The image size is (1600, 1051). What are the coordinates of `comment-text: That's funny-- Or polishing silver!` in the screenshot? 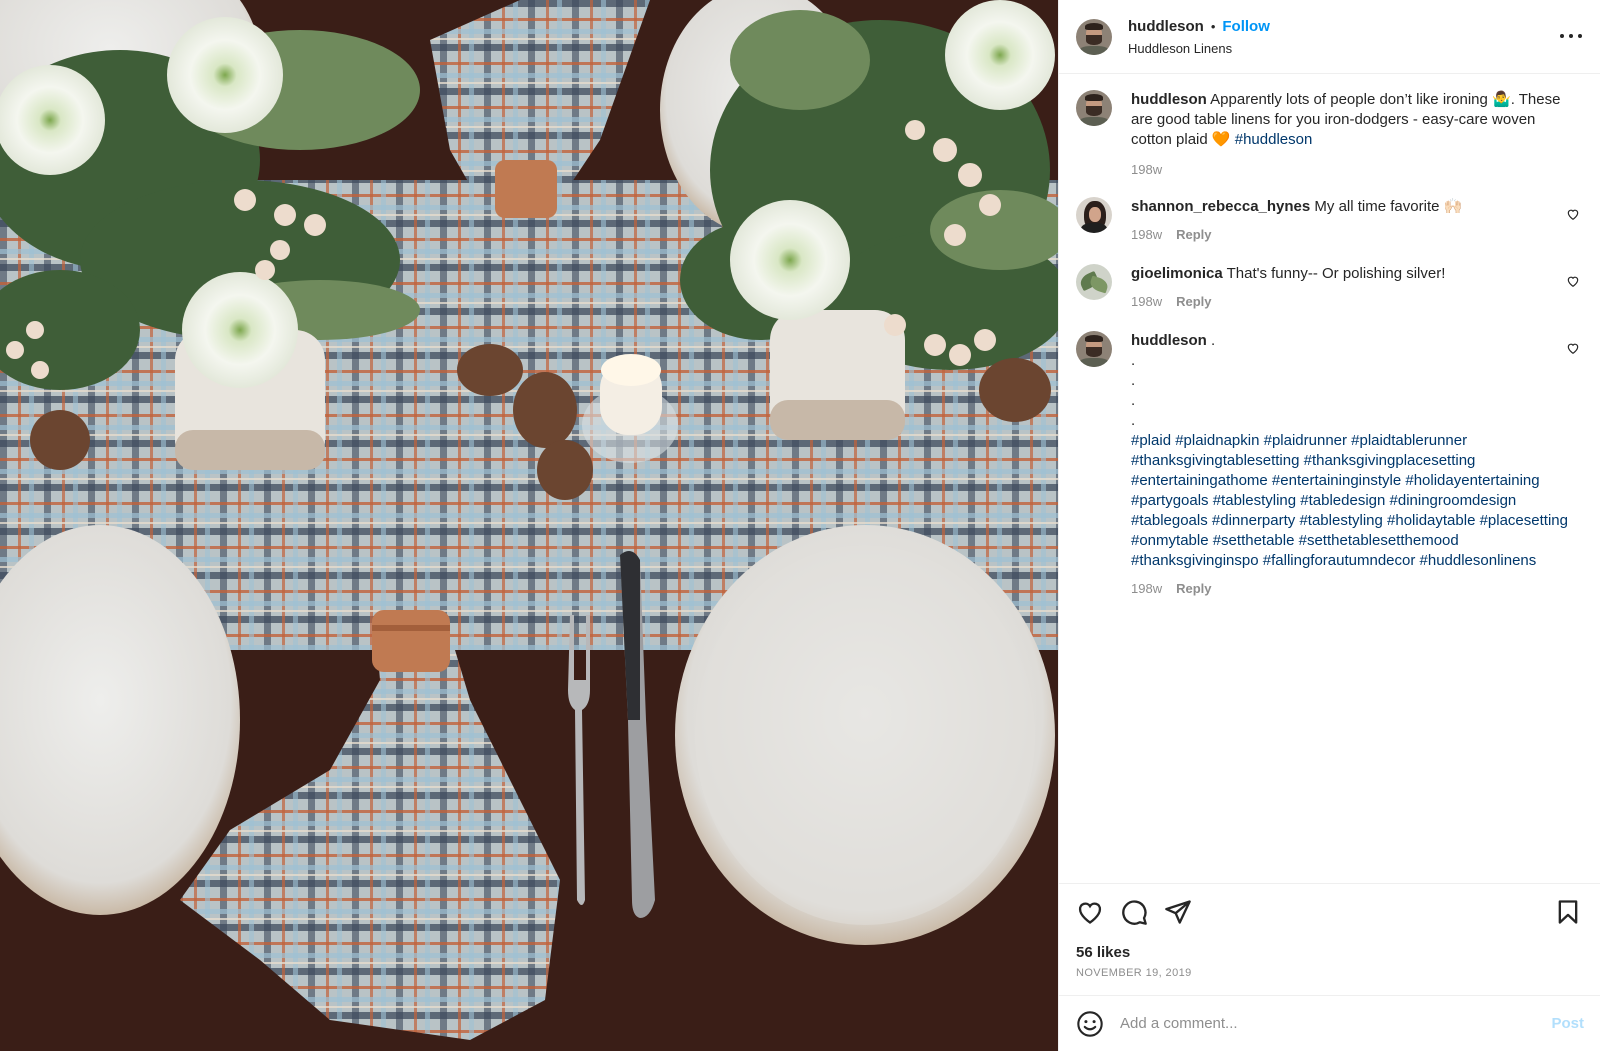 It's located at (1336, 273).